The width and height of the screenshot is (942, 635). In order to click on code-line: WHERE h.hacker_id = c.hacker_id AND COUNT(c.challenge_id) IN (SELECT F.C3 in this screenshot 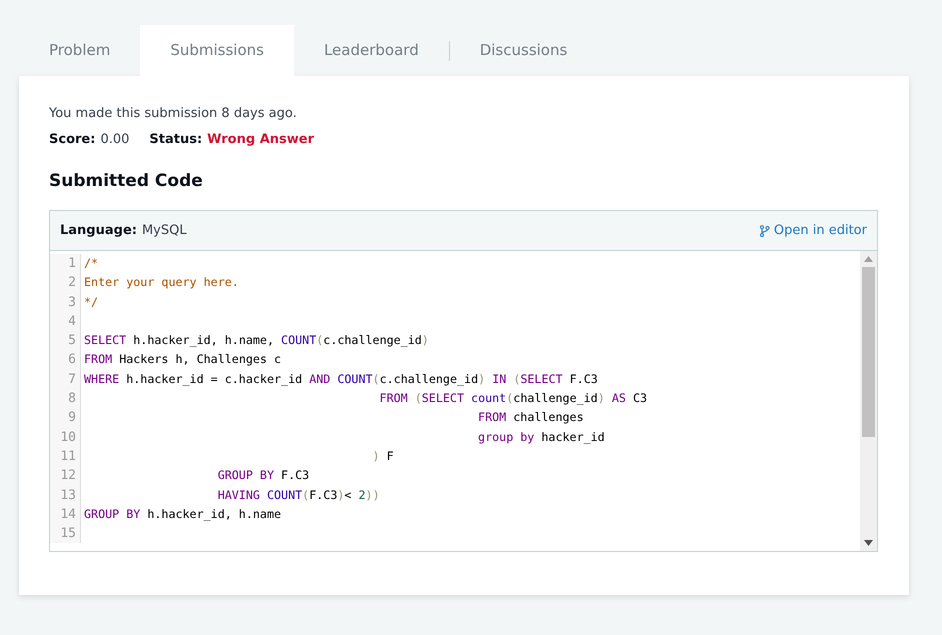, I will do `click(340, 379)`.